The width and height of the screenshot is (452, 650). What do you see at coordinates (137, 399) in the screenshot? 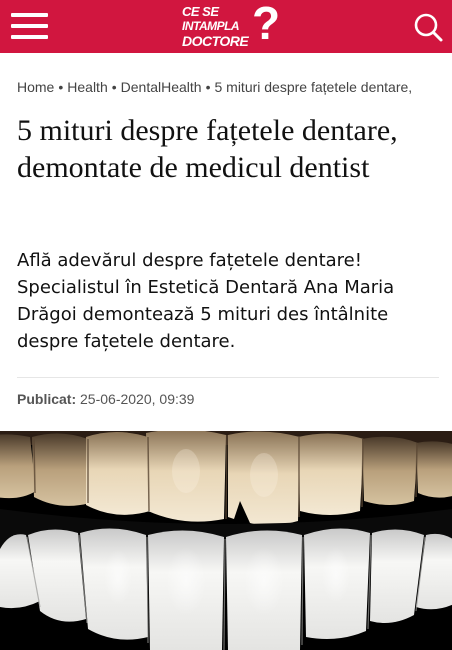
I see `published-value: 25-06-2020, 09:39` at bounding box center [137, 399].